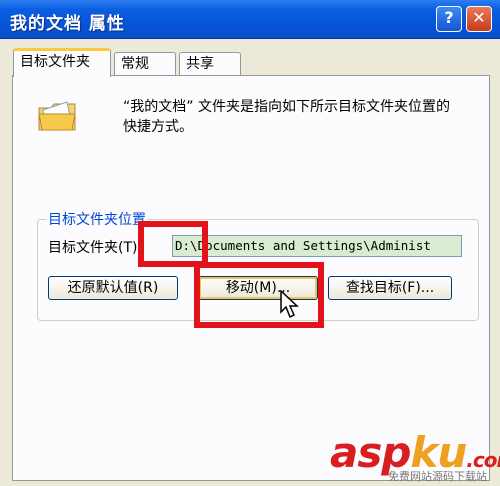  Describe the element at coordinates (250, 19) in the screenshot. I see `title-bar: 我的文档 属性 ? ✕` at that location.